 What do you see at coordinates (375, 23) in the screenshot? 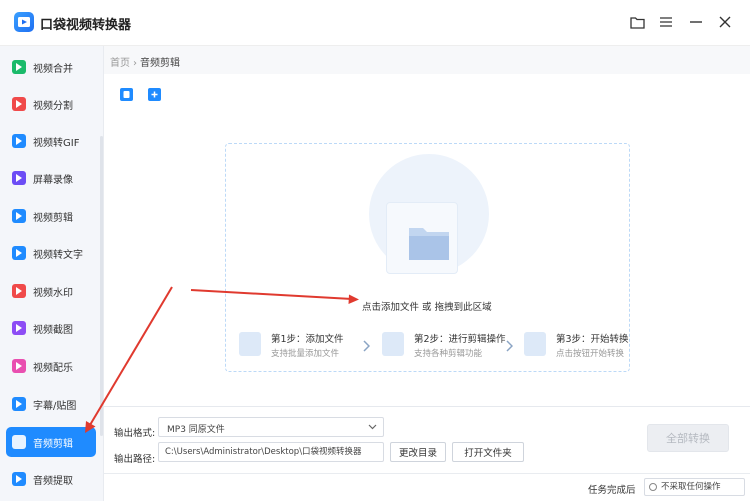
I see `title-bar: 口袋视频转换器` at bounding box center [375, 23].